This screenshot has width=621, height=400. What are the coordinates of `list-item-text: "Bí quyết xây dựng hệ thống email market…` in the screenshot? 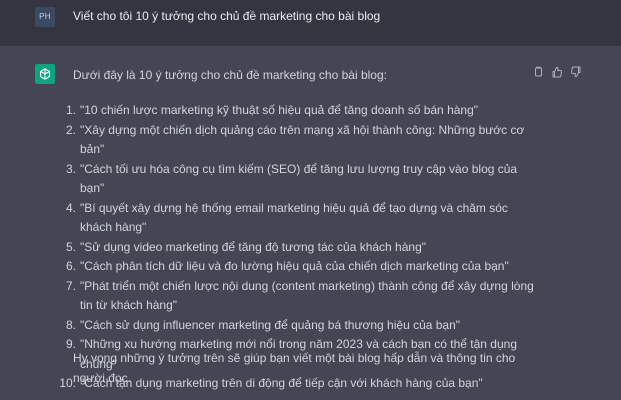 It's located at (294, 217).